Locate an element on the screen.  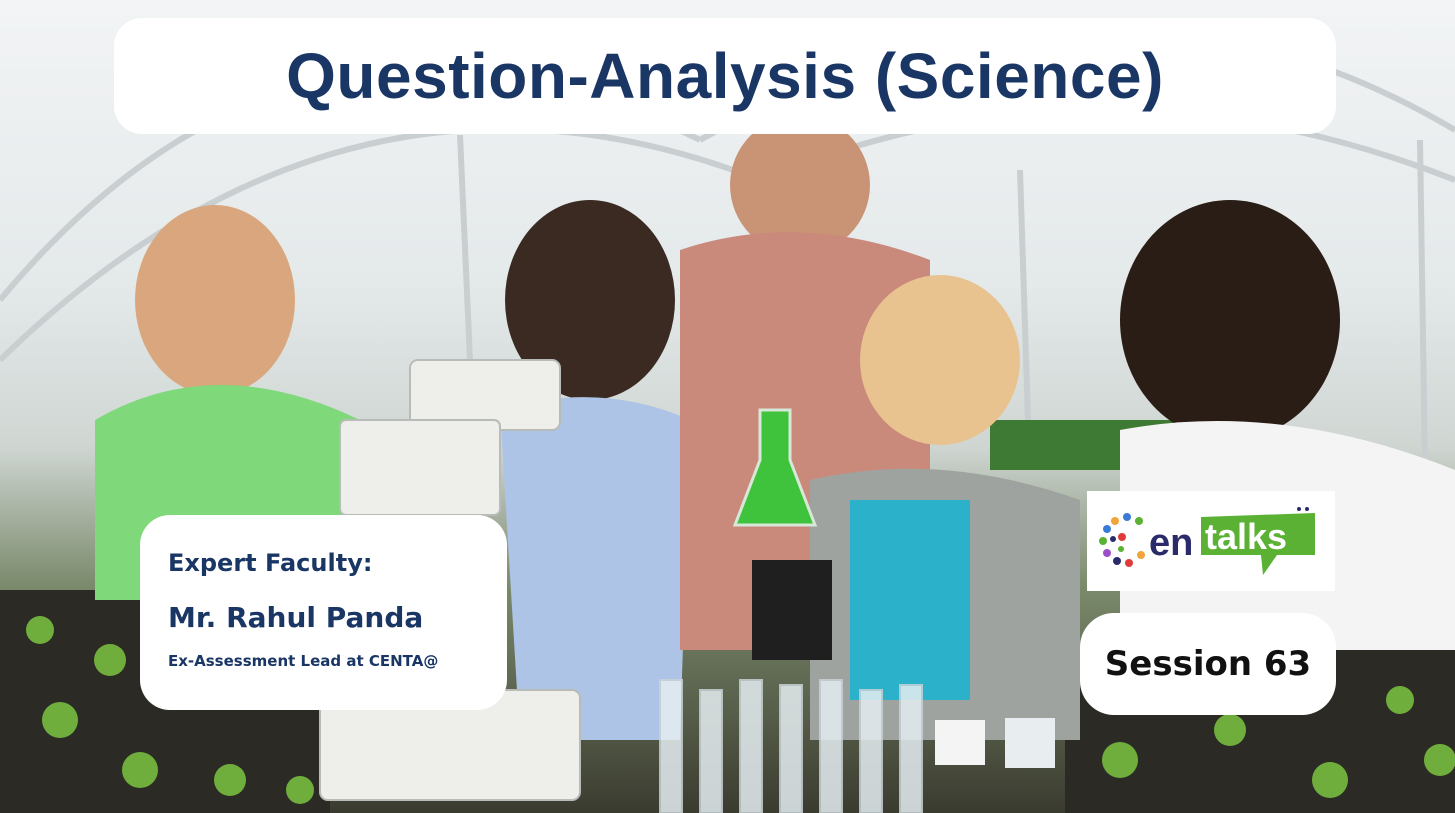
svg-text: en is located at coordinates (1171, 543).